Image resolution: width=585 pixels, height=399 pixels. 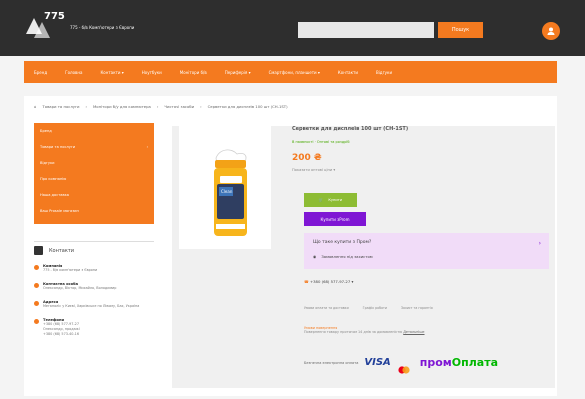 I want to click on nav-item-contacts: Контакти, so click(x=348, y=72).